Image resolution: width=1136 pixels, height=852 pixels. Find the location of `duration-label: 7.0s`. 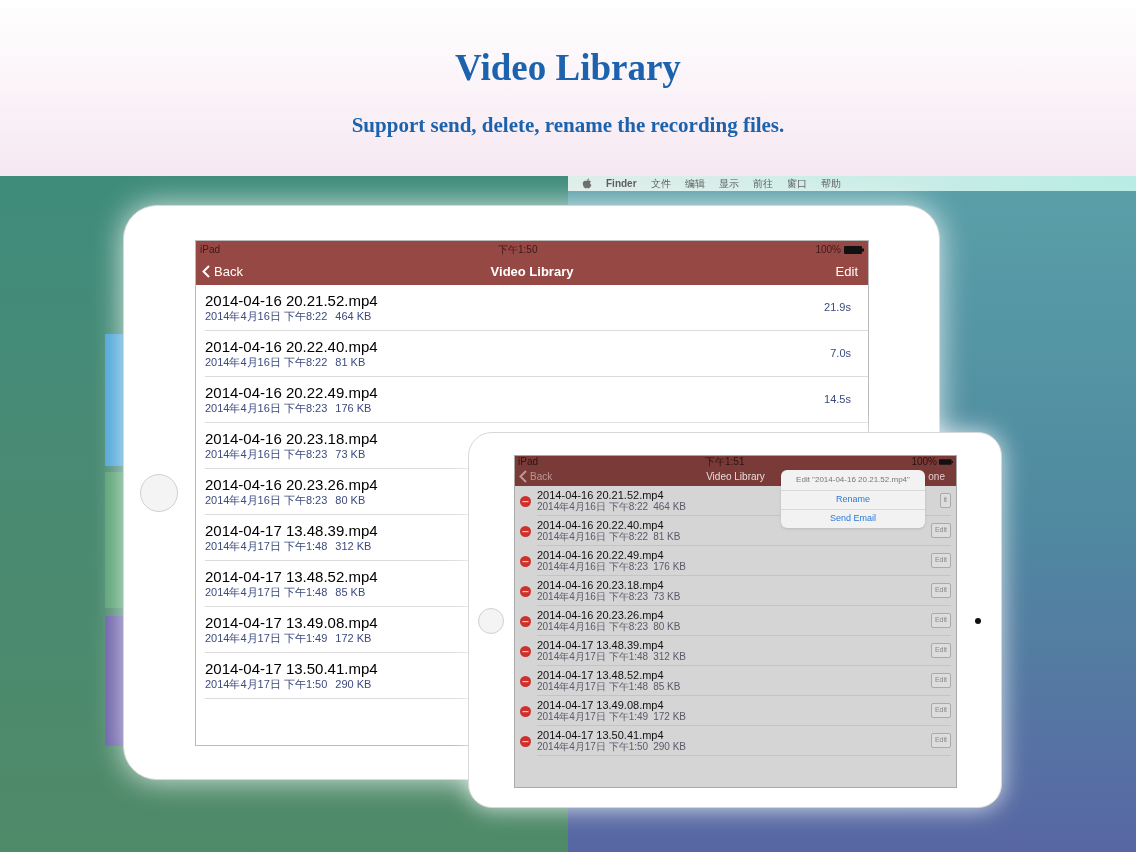

duration-label: 7.0s is located at coordinates (840, 354).